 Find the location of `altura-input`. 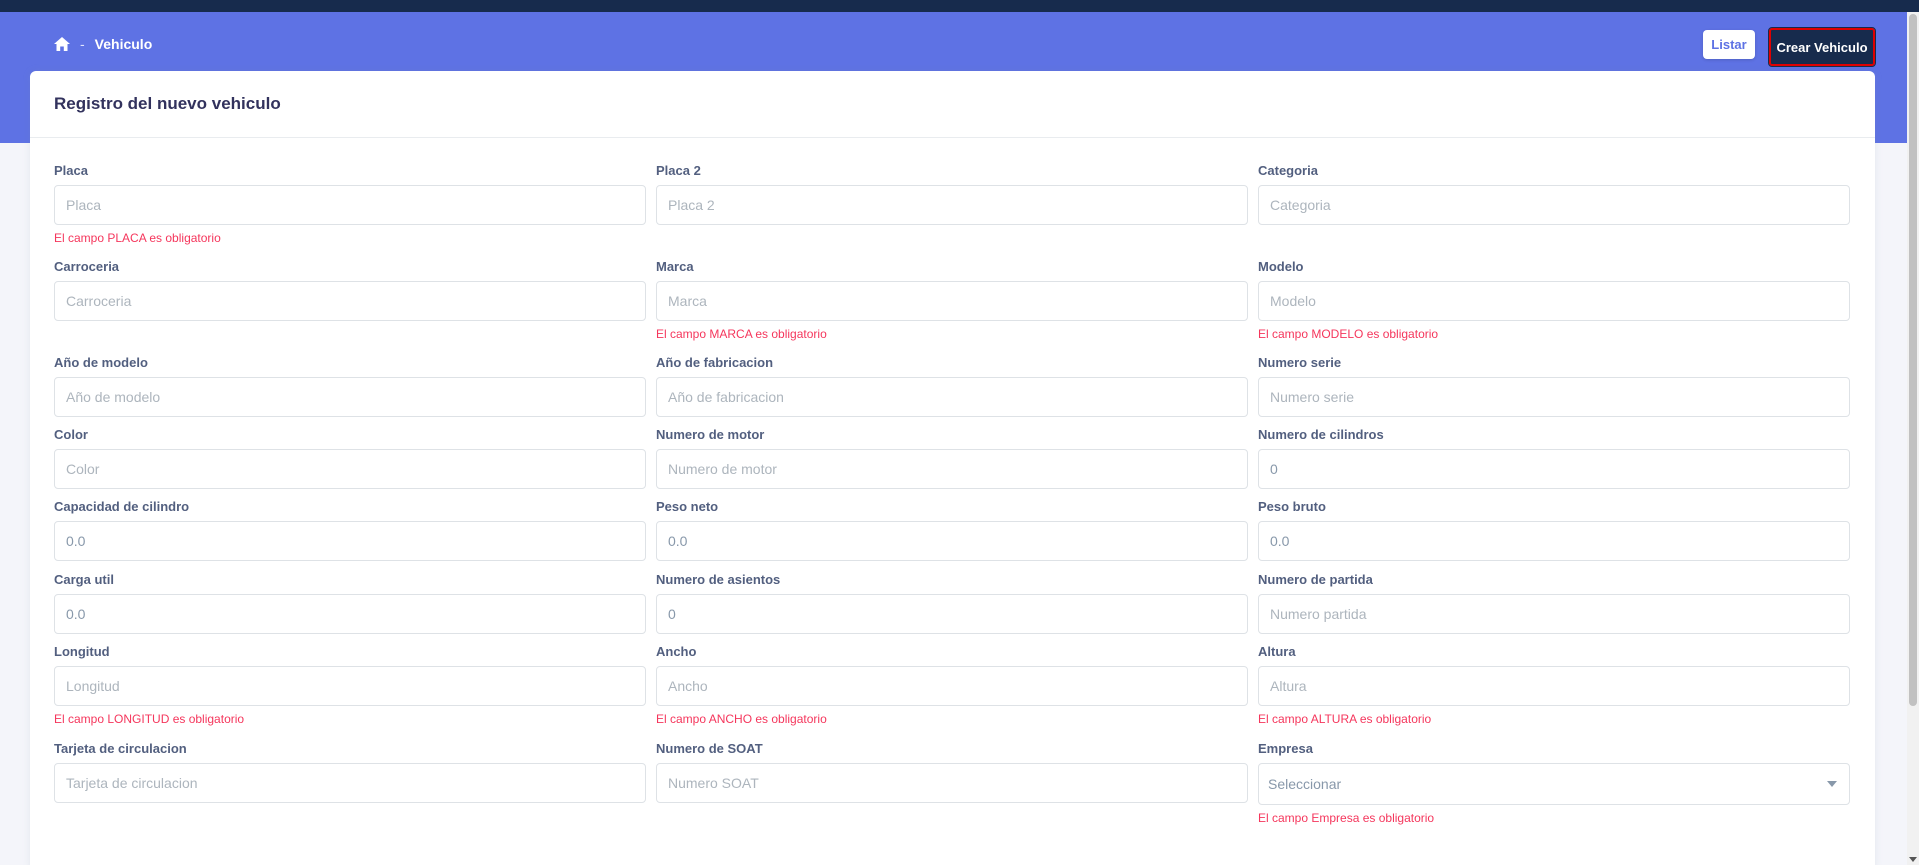

altura-input is located at coordinates (1554, 686).